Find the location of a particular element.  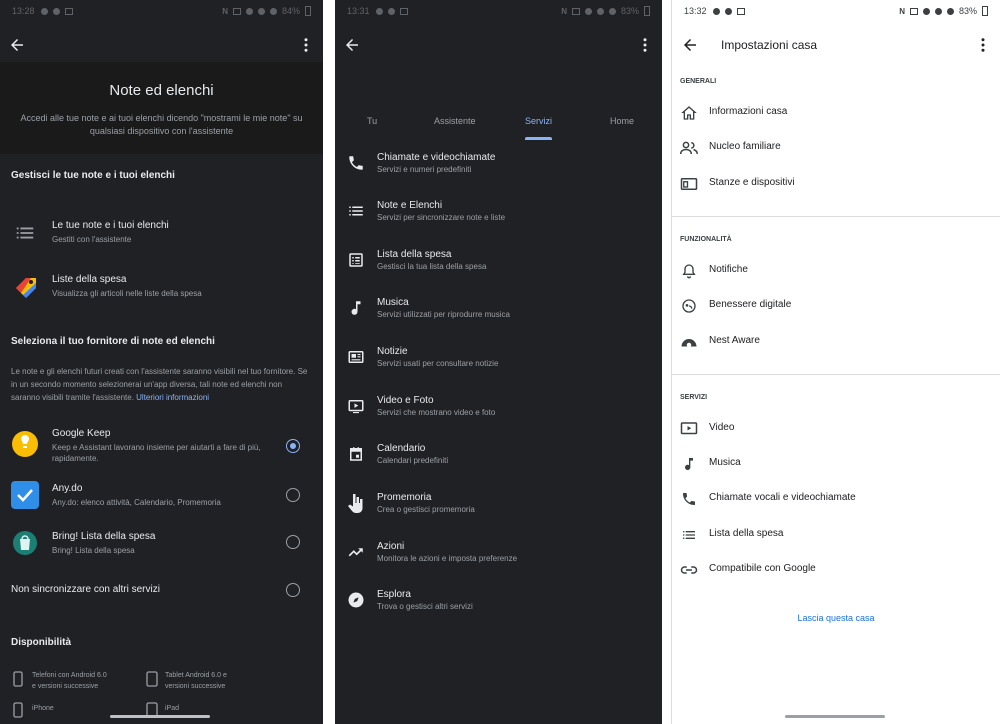

service-reminders: Promemoria Crea o gestisci promemoria is located at coordinates (498, 512).